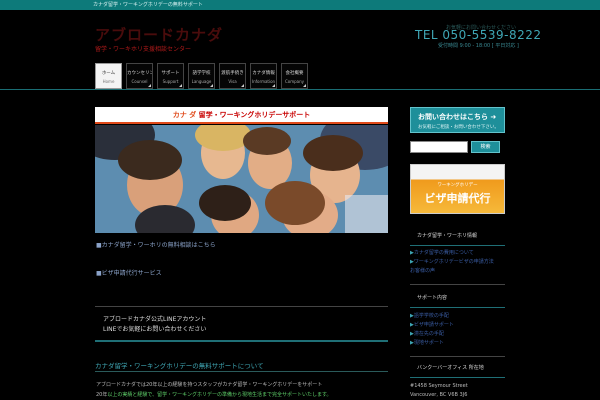  Describe the element at coordinates (457, 301) in the screenshot. I see `sidebar-heading-support: サポート内容` at that location.